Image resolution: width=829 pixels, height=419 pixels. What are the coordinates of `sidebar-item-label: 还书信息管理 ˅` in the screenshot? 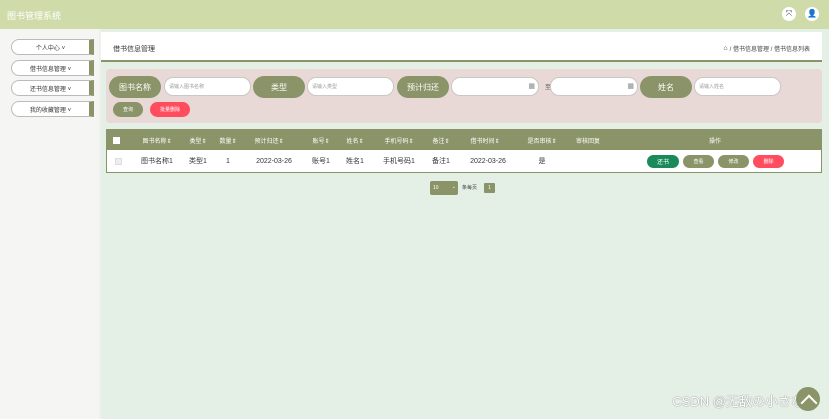 It's located at (50, 89).